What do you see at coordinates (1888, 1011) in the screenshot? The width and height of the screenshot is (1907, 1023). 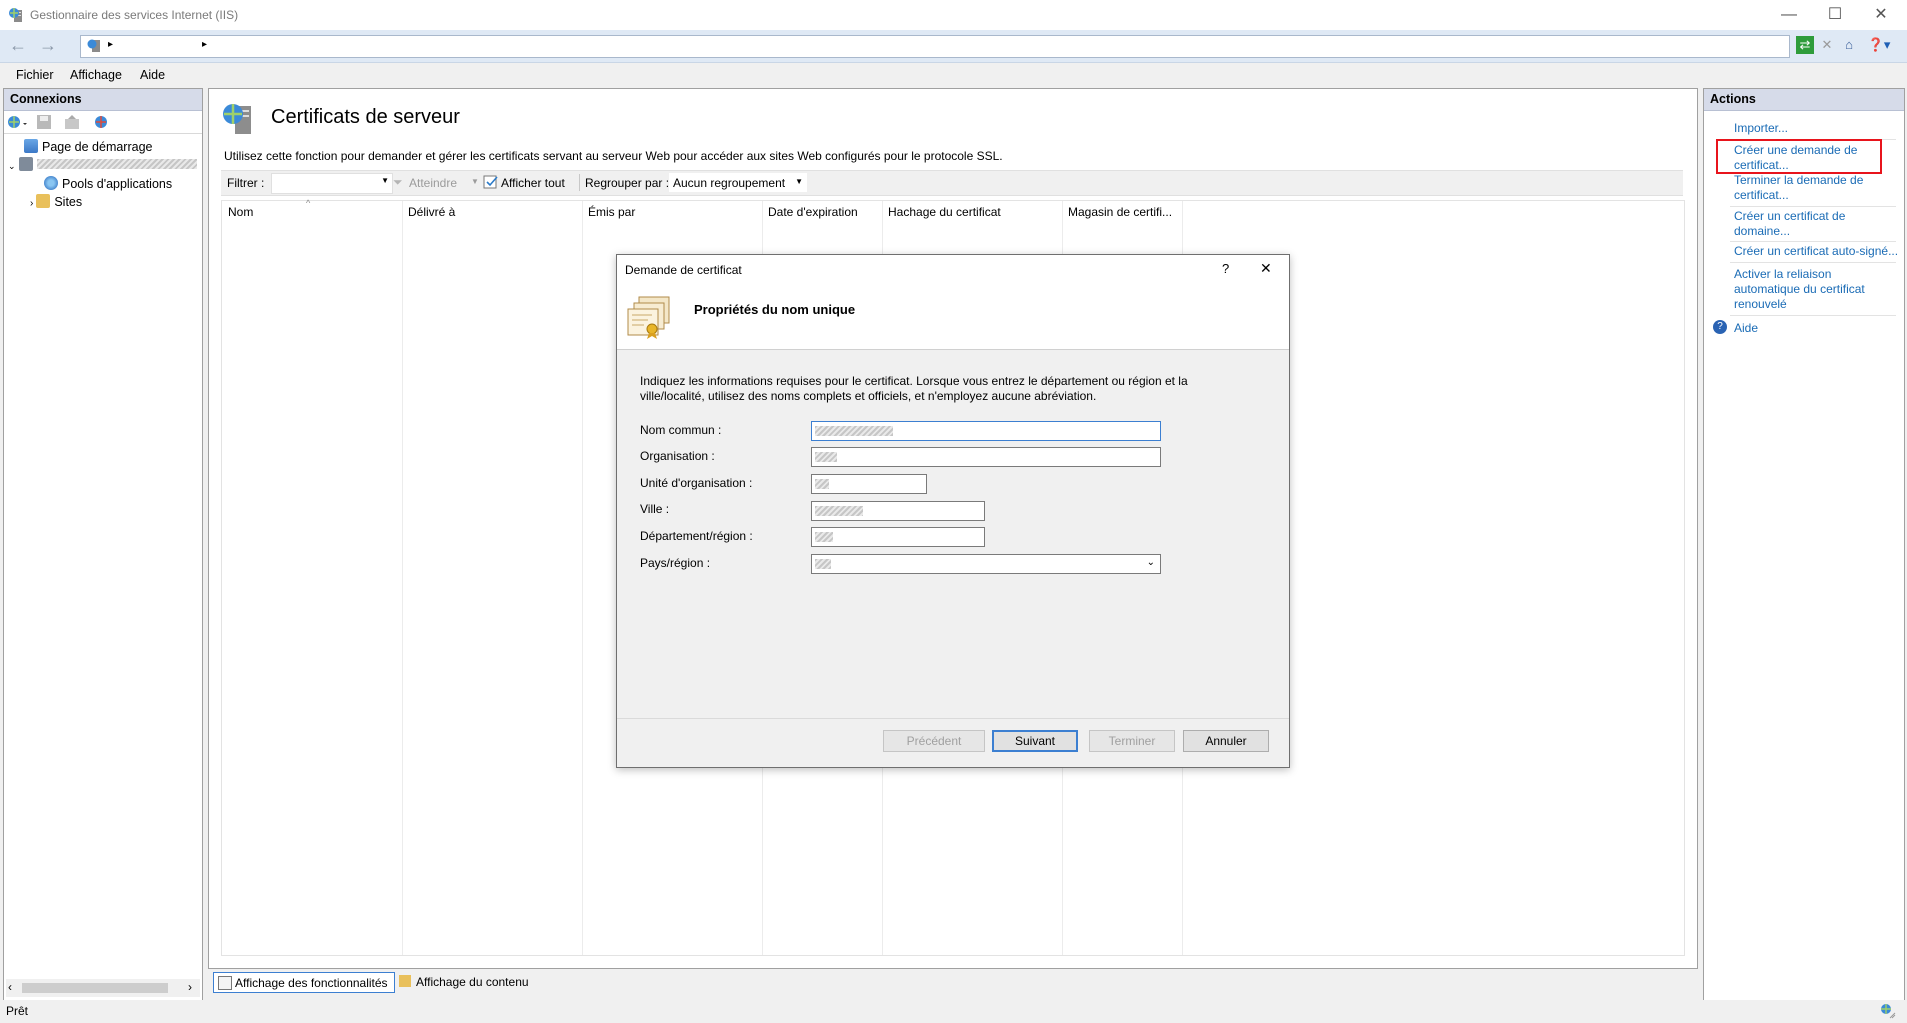 I see `network-status-icon` at bounding box center [1888, 1011].